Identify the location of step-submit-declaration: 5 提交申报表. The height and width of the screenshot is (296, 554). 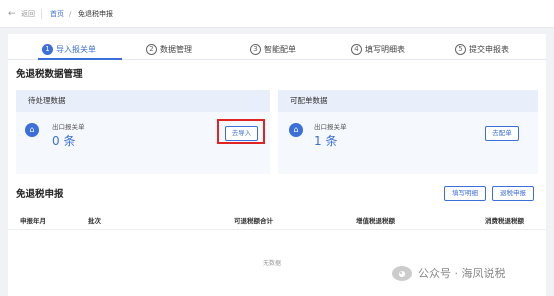
(482, 49).